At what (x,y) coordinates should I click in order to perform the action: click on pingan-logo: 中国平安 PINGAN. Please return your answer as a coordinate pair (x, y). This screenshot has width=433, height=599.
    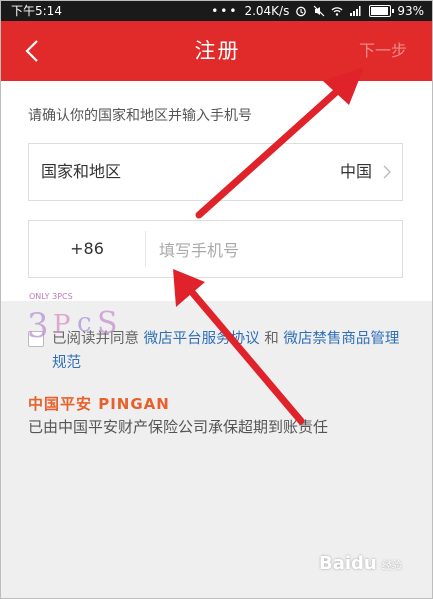
    Looking at the image, I should click on (99, 404).